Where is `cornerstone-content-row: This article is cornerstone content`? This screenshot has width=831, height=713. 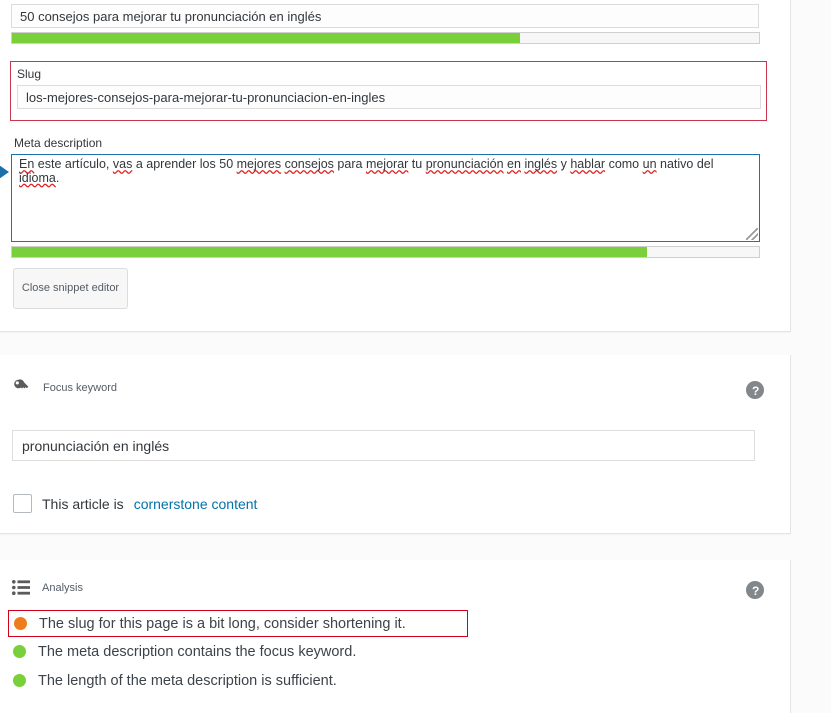 cornerstone-content-row: This article is cornerstone content is located at coordinates (135, 503).